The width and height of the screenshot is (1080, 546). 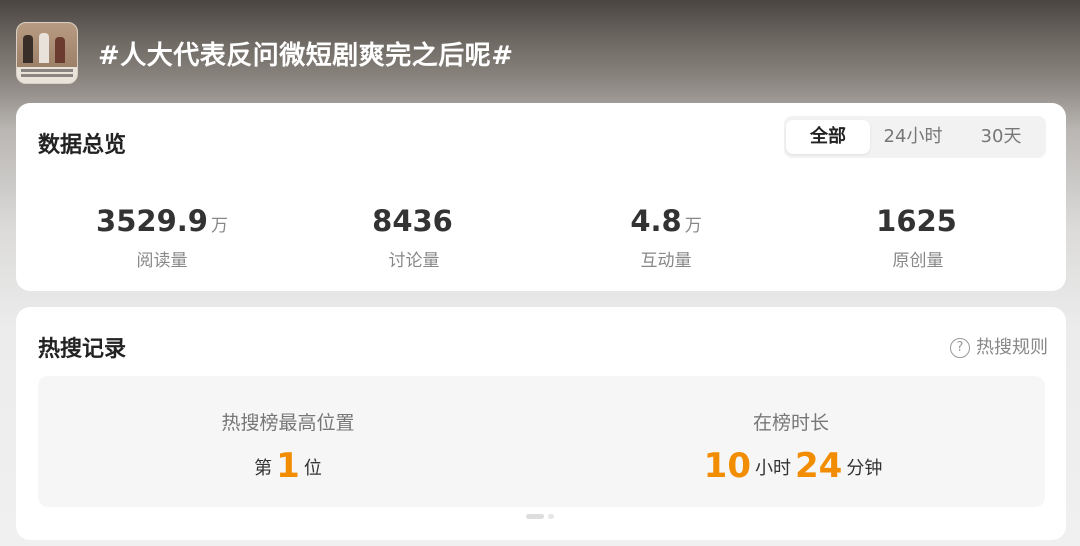 I want to click on peak-rank: 1, so click(x=288, y=466).